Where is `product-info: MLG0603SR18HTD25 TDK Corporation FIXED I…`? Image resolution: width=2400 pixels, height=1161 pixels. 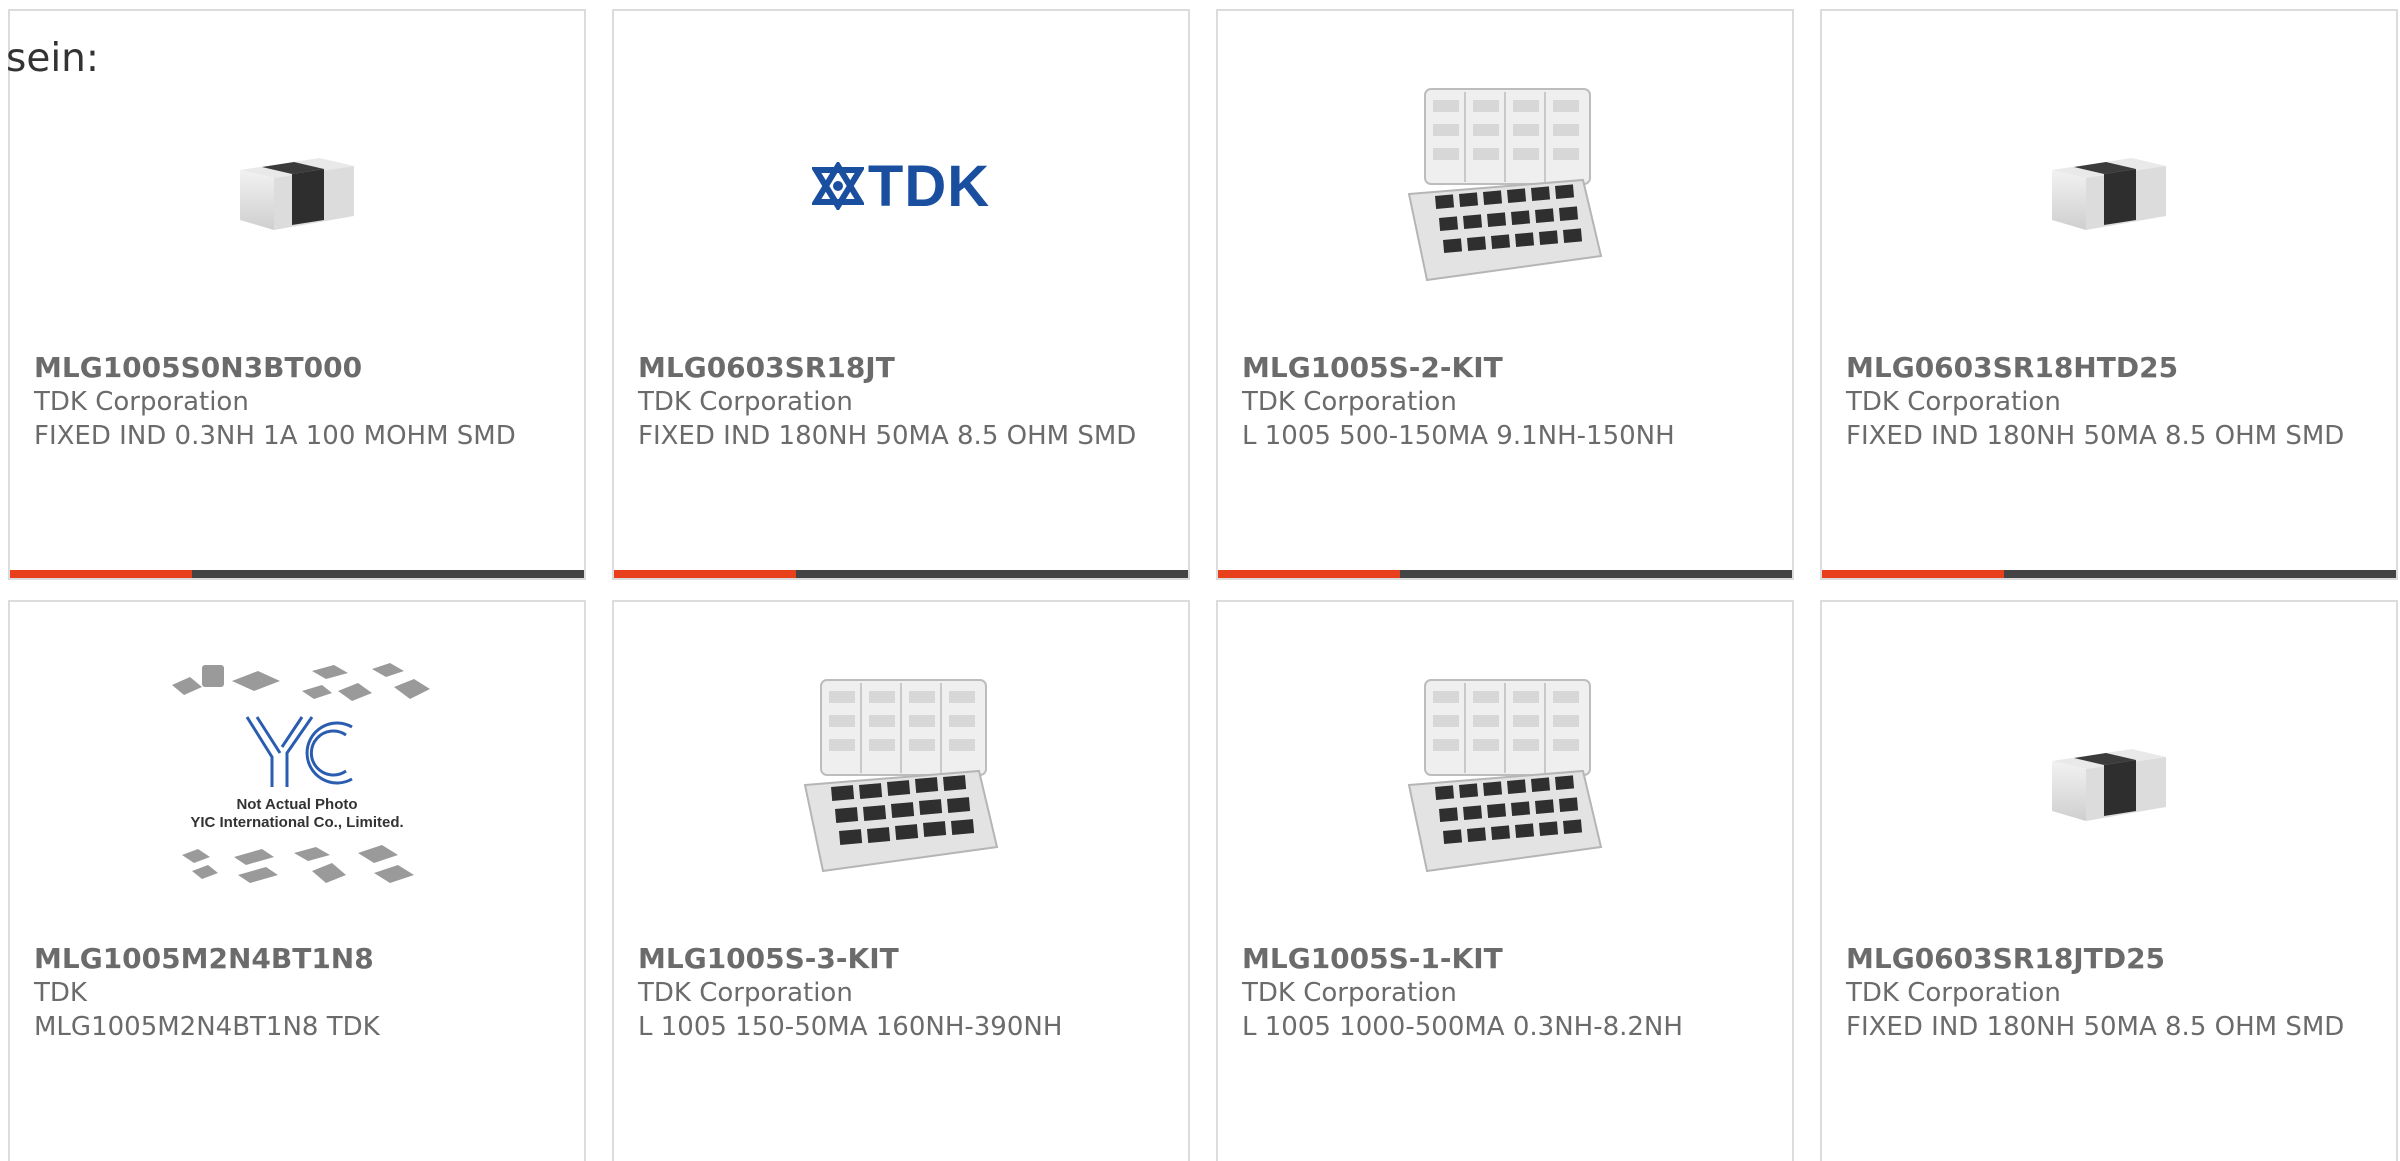
product-info: MLG0603SR18HTD25 TDK Corporation FIXED I… is located at coordinates (2109, 402).